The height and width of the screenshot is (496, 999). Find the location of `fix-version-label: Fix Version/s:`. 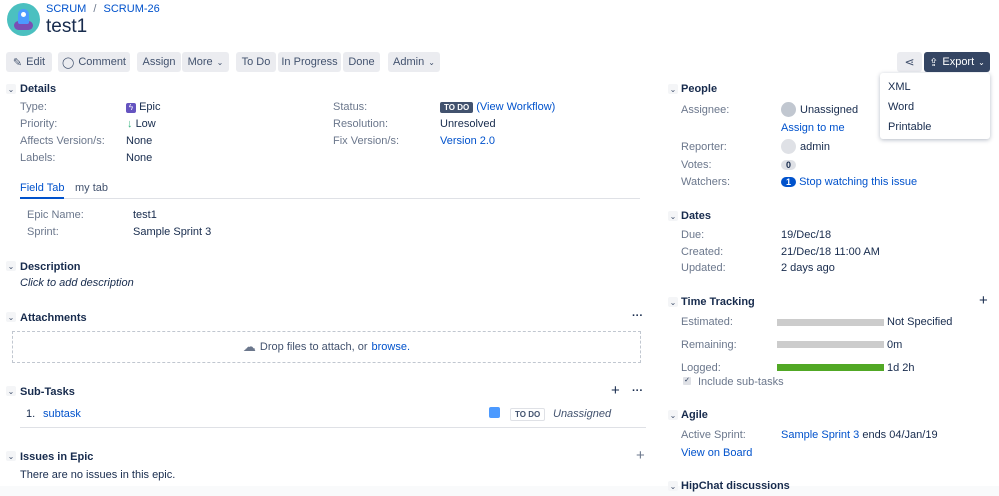

fix-version-label: Fix Version/s: is located at coordinates (366, 141).